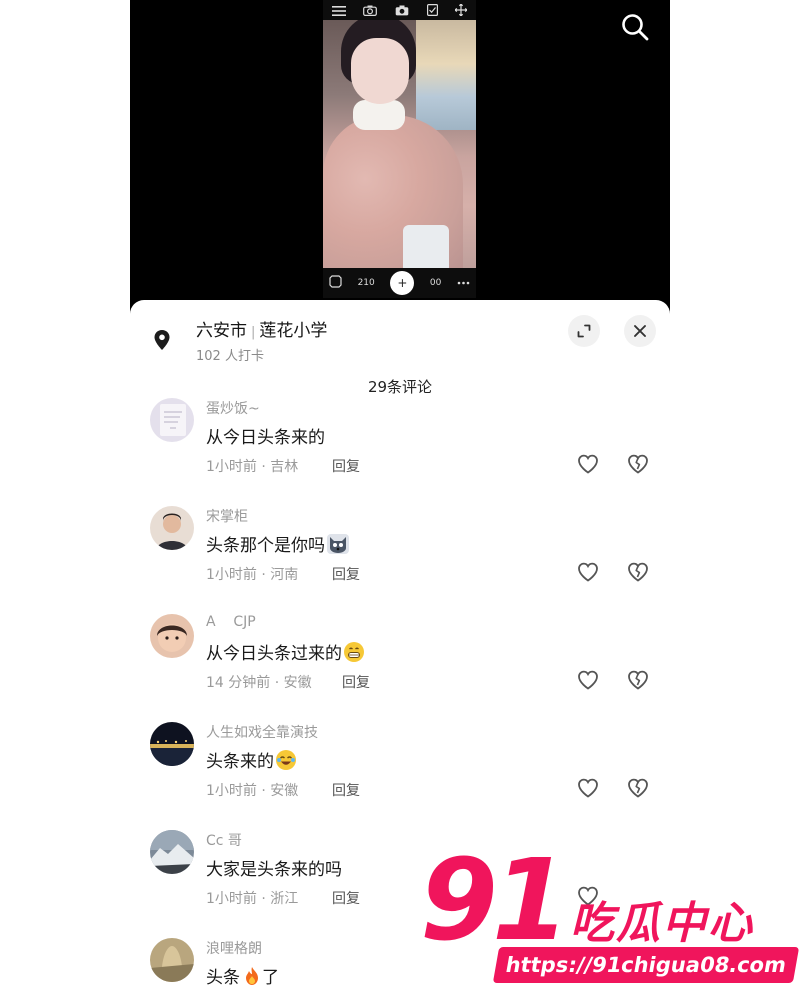 Image resolution: width=800 pixels, height=1000 pixels. I want to click on comment-username: A CJP, so click(231, 622).